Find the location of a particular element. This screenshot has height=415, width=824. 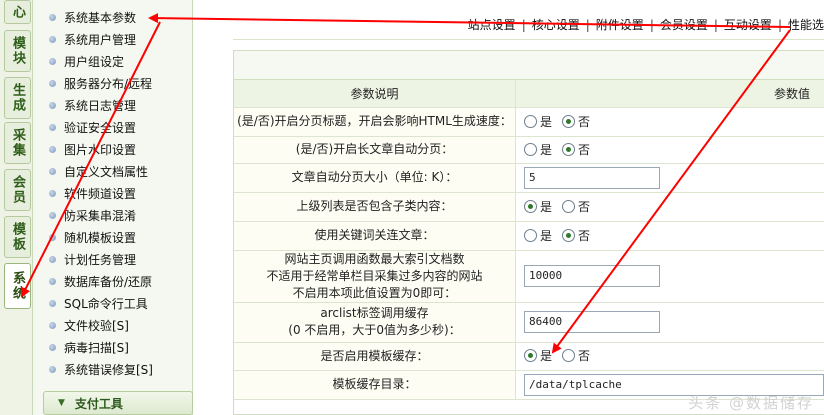

watermark-text: 头条 @数据储存 is located at coordinates (751, 403).